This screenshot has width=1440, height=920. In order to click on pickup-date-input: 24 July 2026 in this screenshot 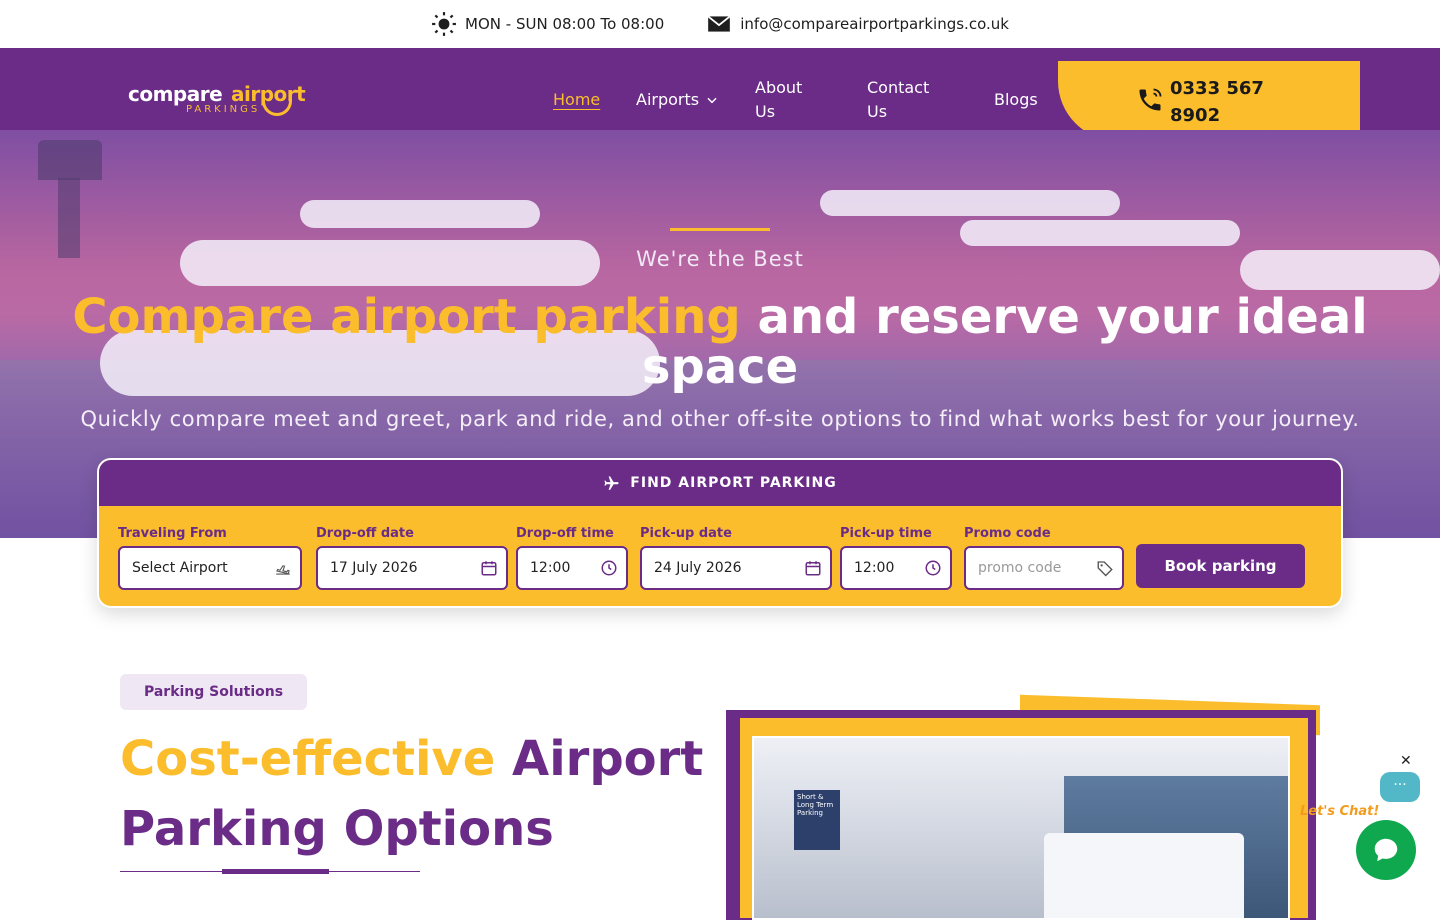, I will do `click(736, 568)`.